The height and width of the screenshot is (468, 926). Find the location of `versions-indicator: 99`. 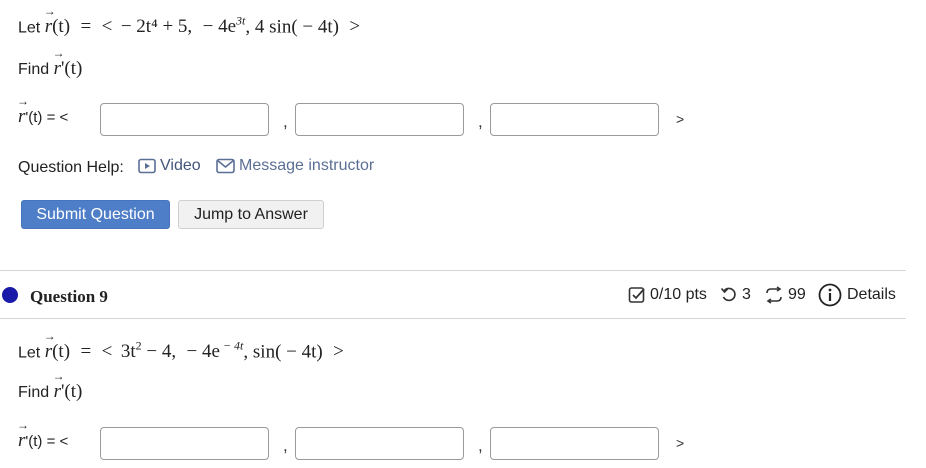

versions-indicator: 99 is located at coordinates (785, 295).